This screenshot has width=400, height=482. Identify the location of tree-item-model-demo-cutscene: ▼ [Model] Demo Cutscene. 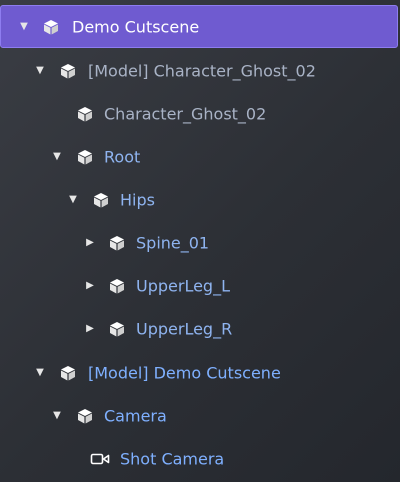
(200, 372).